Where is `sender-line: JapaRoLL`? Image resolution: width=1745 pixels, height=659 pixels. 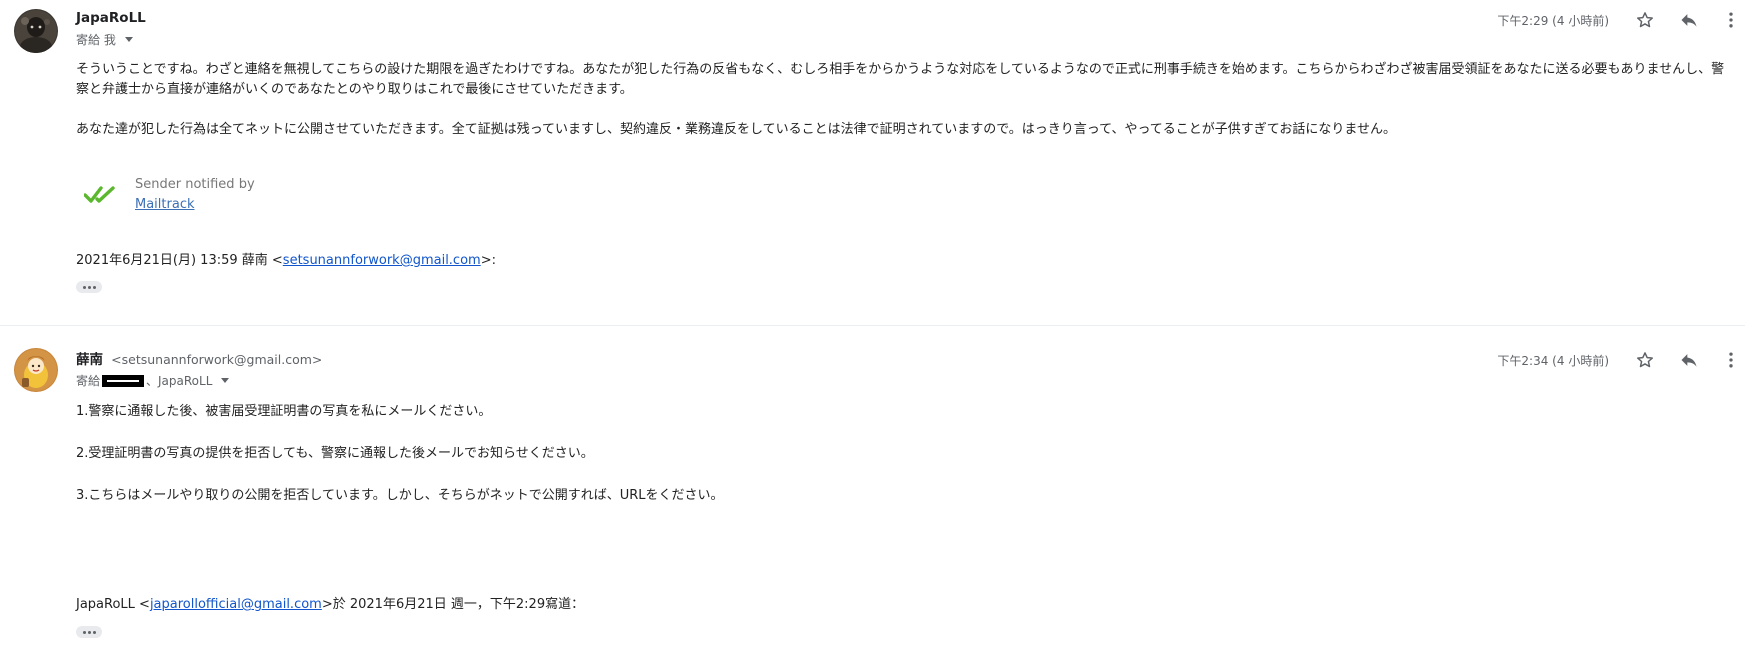 sender-line: JapaRoLL is located at coordinates (111, 18).